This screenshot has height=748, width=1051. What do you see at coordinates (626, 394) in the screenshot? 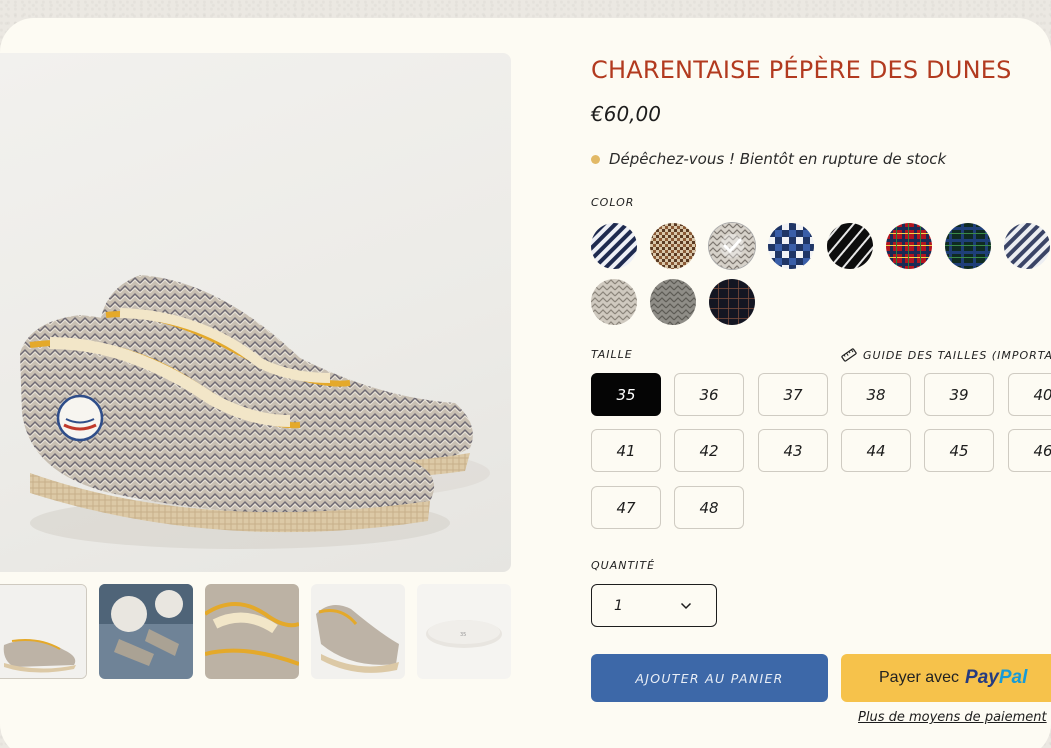
I see `size-option-35: 35` at bounding box center [626, 394].